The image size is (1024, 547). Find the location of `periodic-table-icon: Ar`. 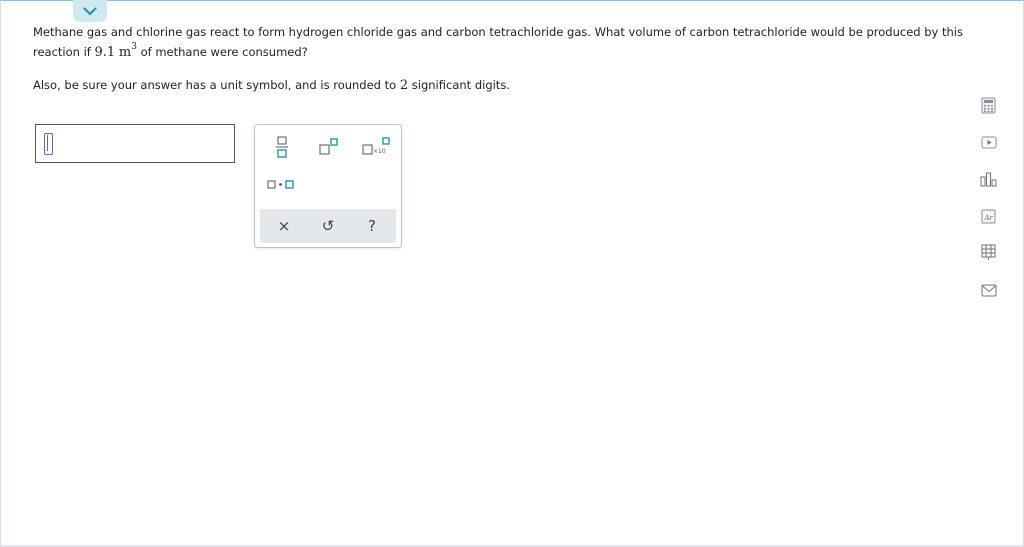

periodic-table-icon: Ar is located at coordinates (988, 216).